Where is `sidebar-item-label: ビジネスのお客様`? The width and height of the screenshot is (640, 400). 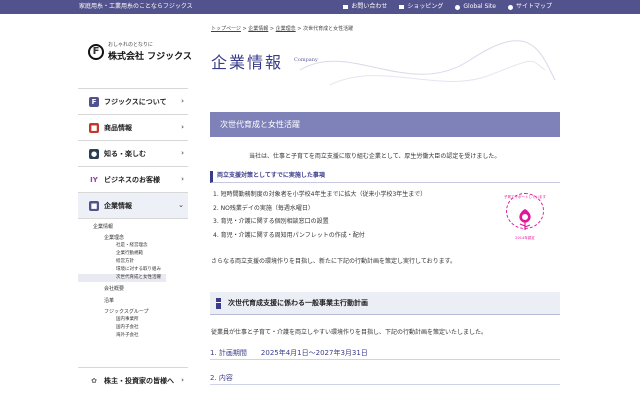 sidebar-item-label: ビジネスのお客様 is located at coordinates (132, 179).